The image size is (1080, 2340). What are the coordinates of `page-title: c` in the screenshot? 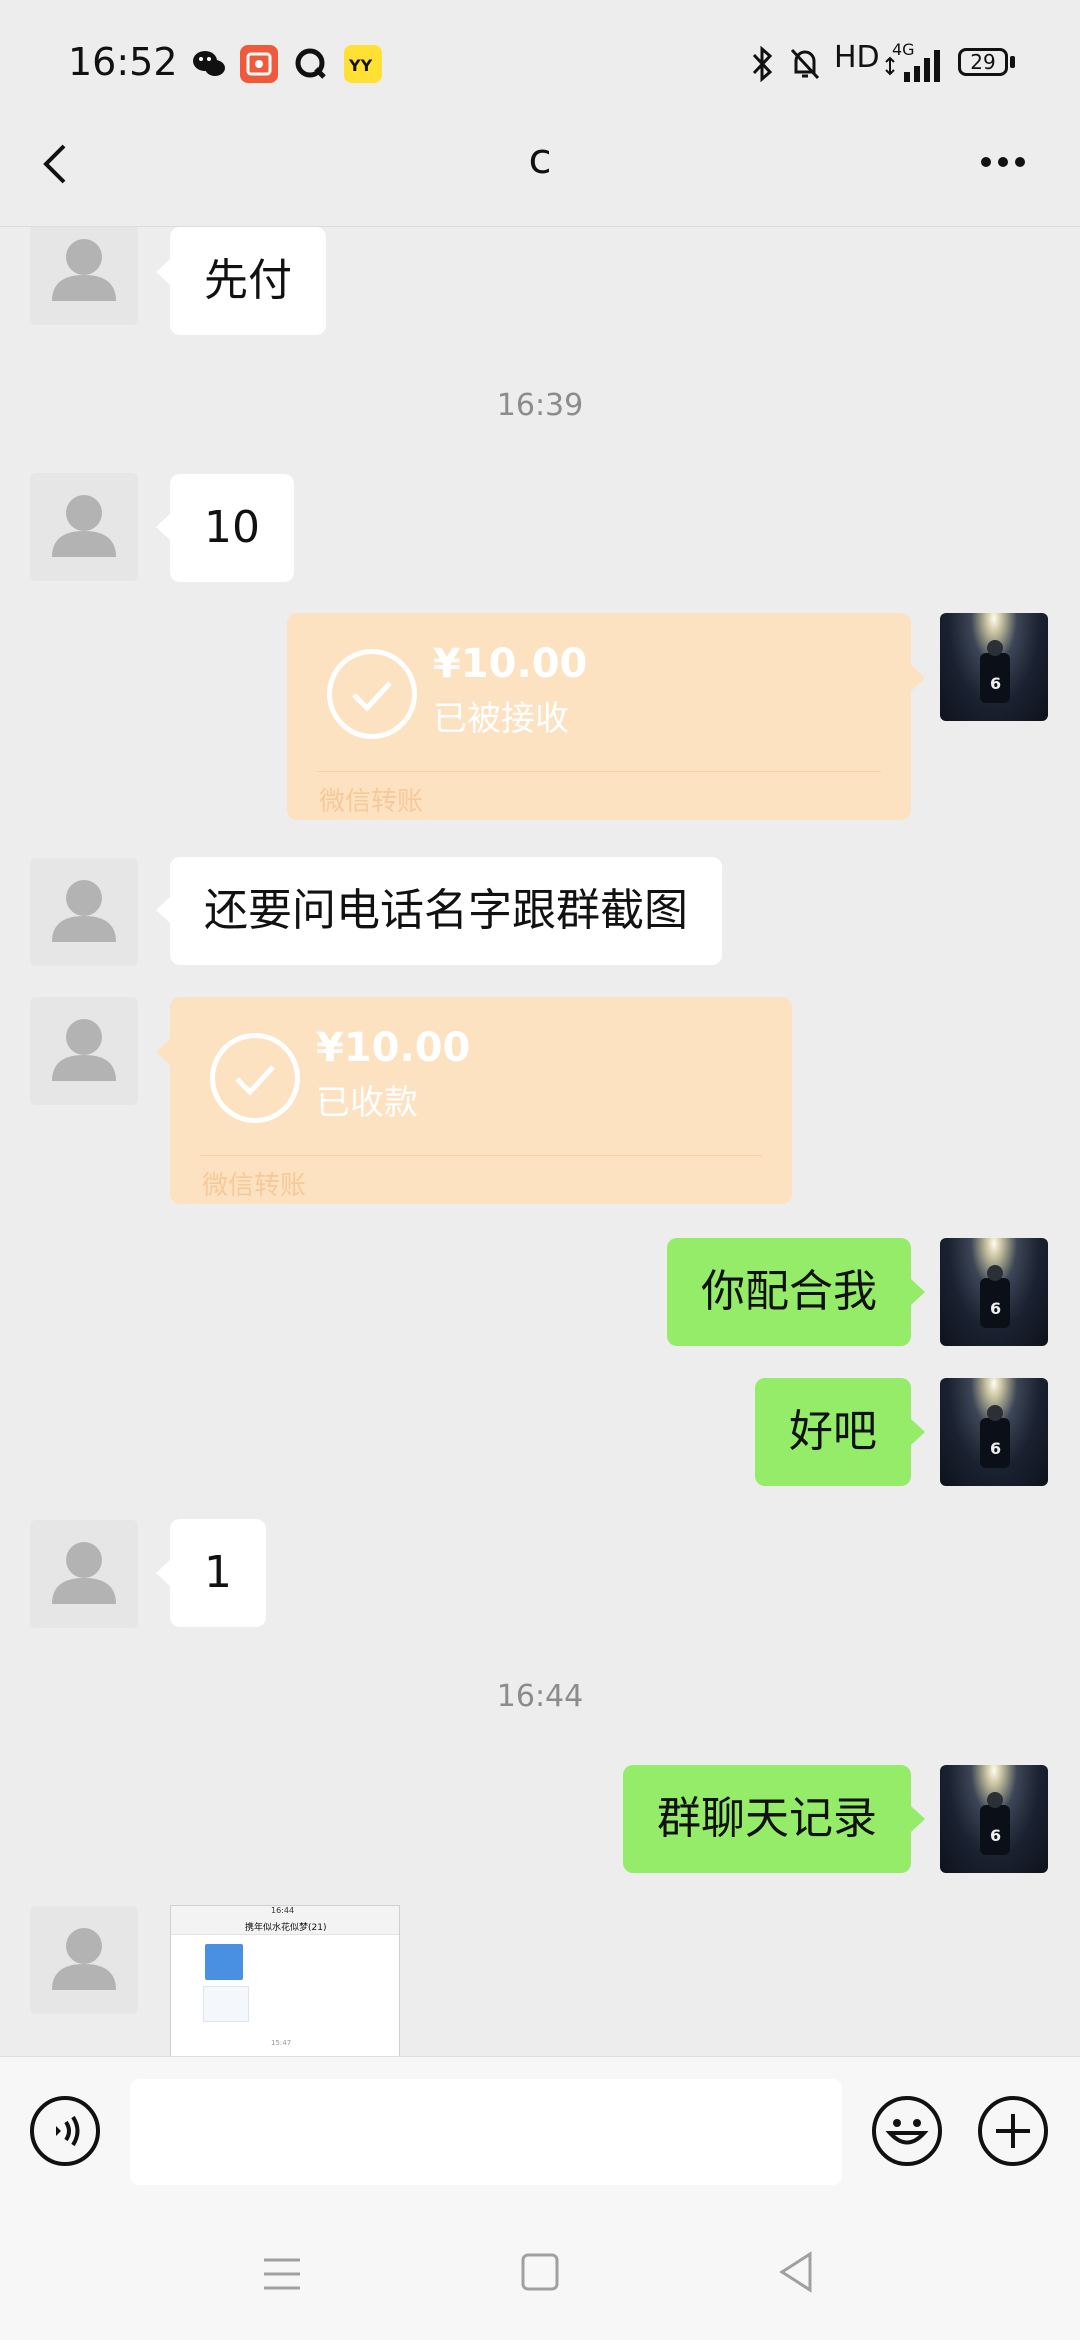 It's located at (540, 158).